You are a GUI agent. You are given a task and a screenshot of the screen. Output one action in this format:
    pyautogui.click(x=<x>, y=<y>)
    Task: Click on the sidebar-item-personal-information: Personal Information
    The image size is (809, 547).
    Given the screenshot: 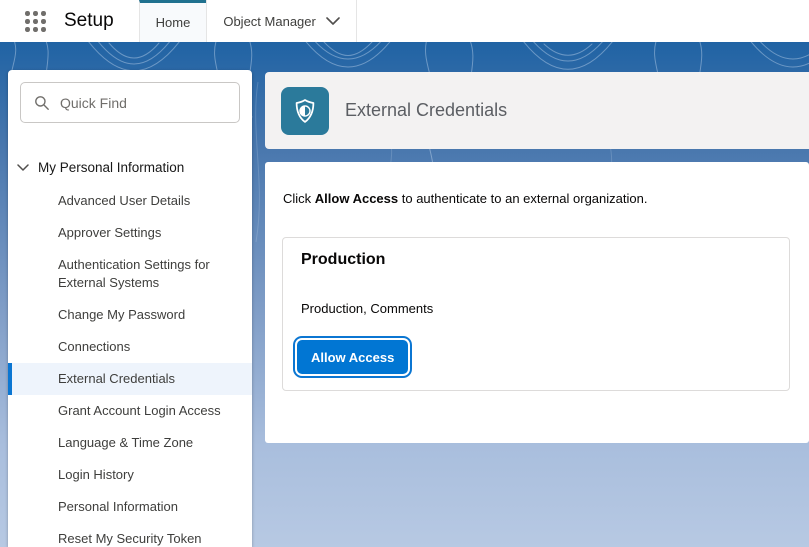 What is the action you would take?
    pyautogui.click(x=130, y=507)
    